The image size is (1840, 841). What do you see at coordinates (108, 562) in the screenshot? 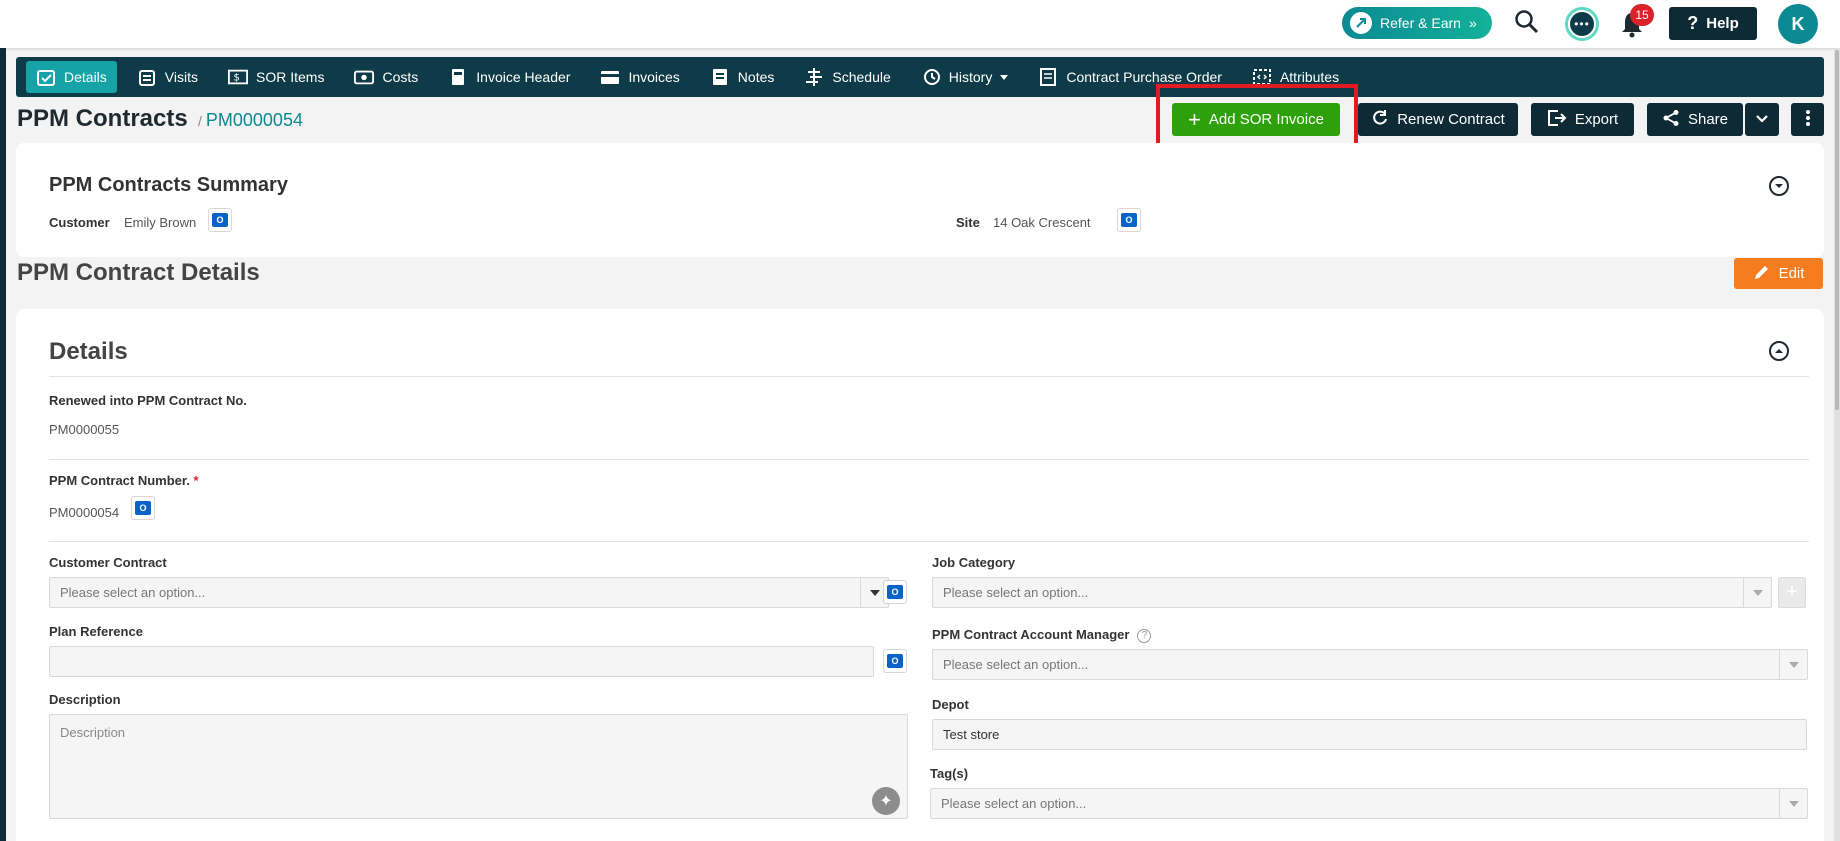
I see `customer-contract-label: Customer Contract` at bounding box center [108, 562].